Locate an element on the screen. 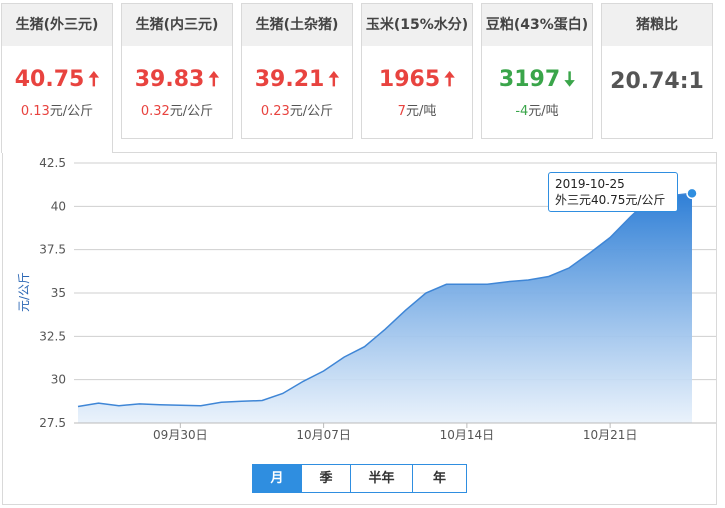 This screenshot has height=508, width=725. card-soymeal: 豆粕(43%蛋白) 3197 🠇 -4元/吨 is located at coordinates (537, 71).